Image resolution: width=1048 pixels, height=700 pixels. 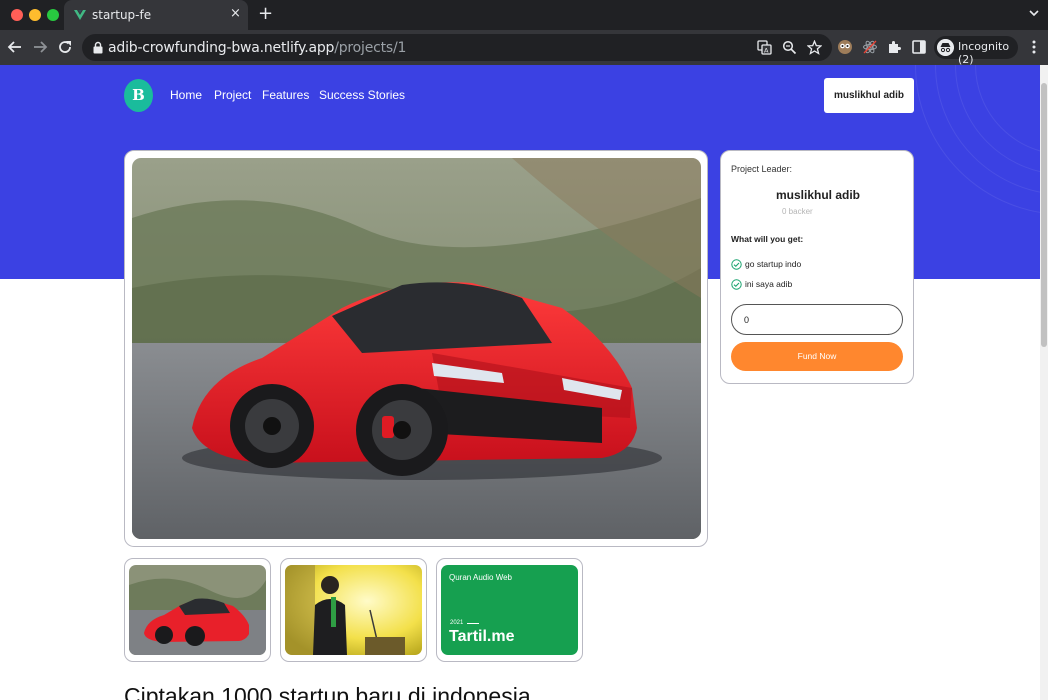 I want to click on project-leader-label: Project Leader:, so click(x=762, y=169).